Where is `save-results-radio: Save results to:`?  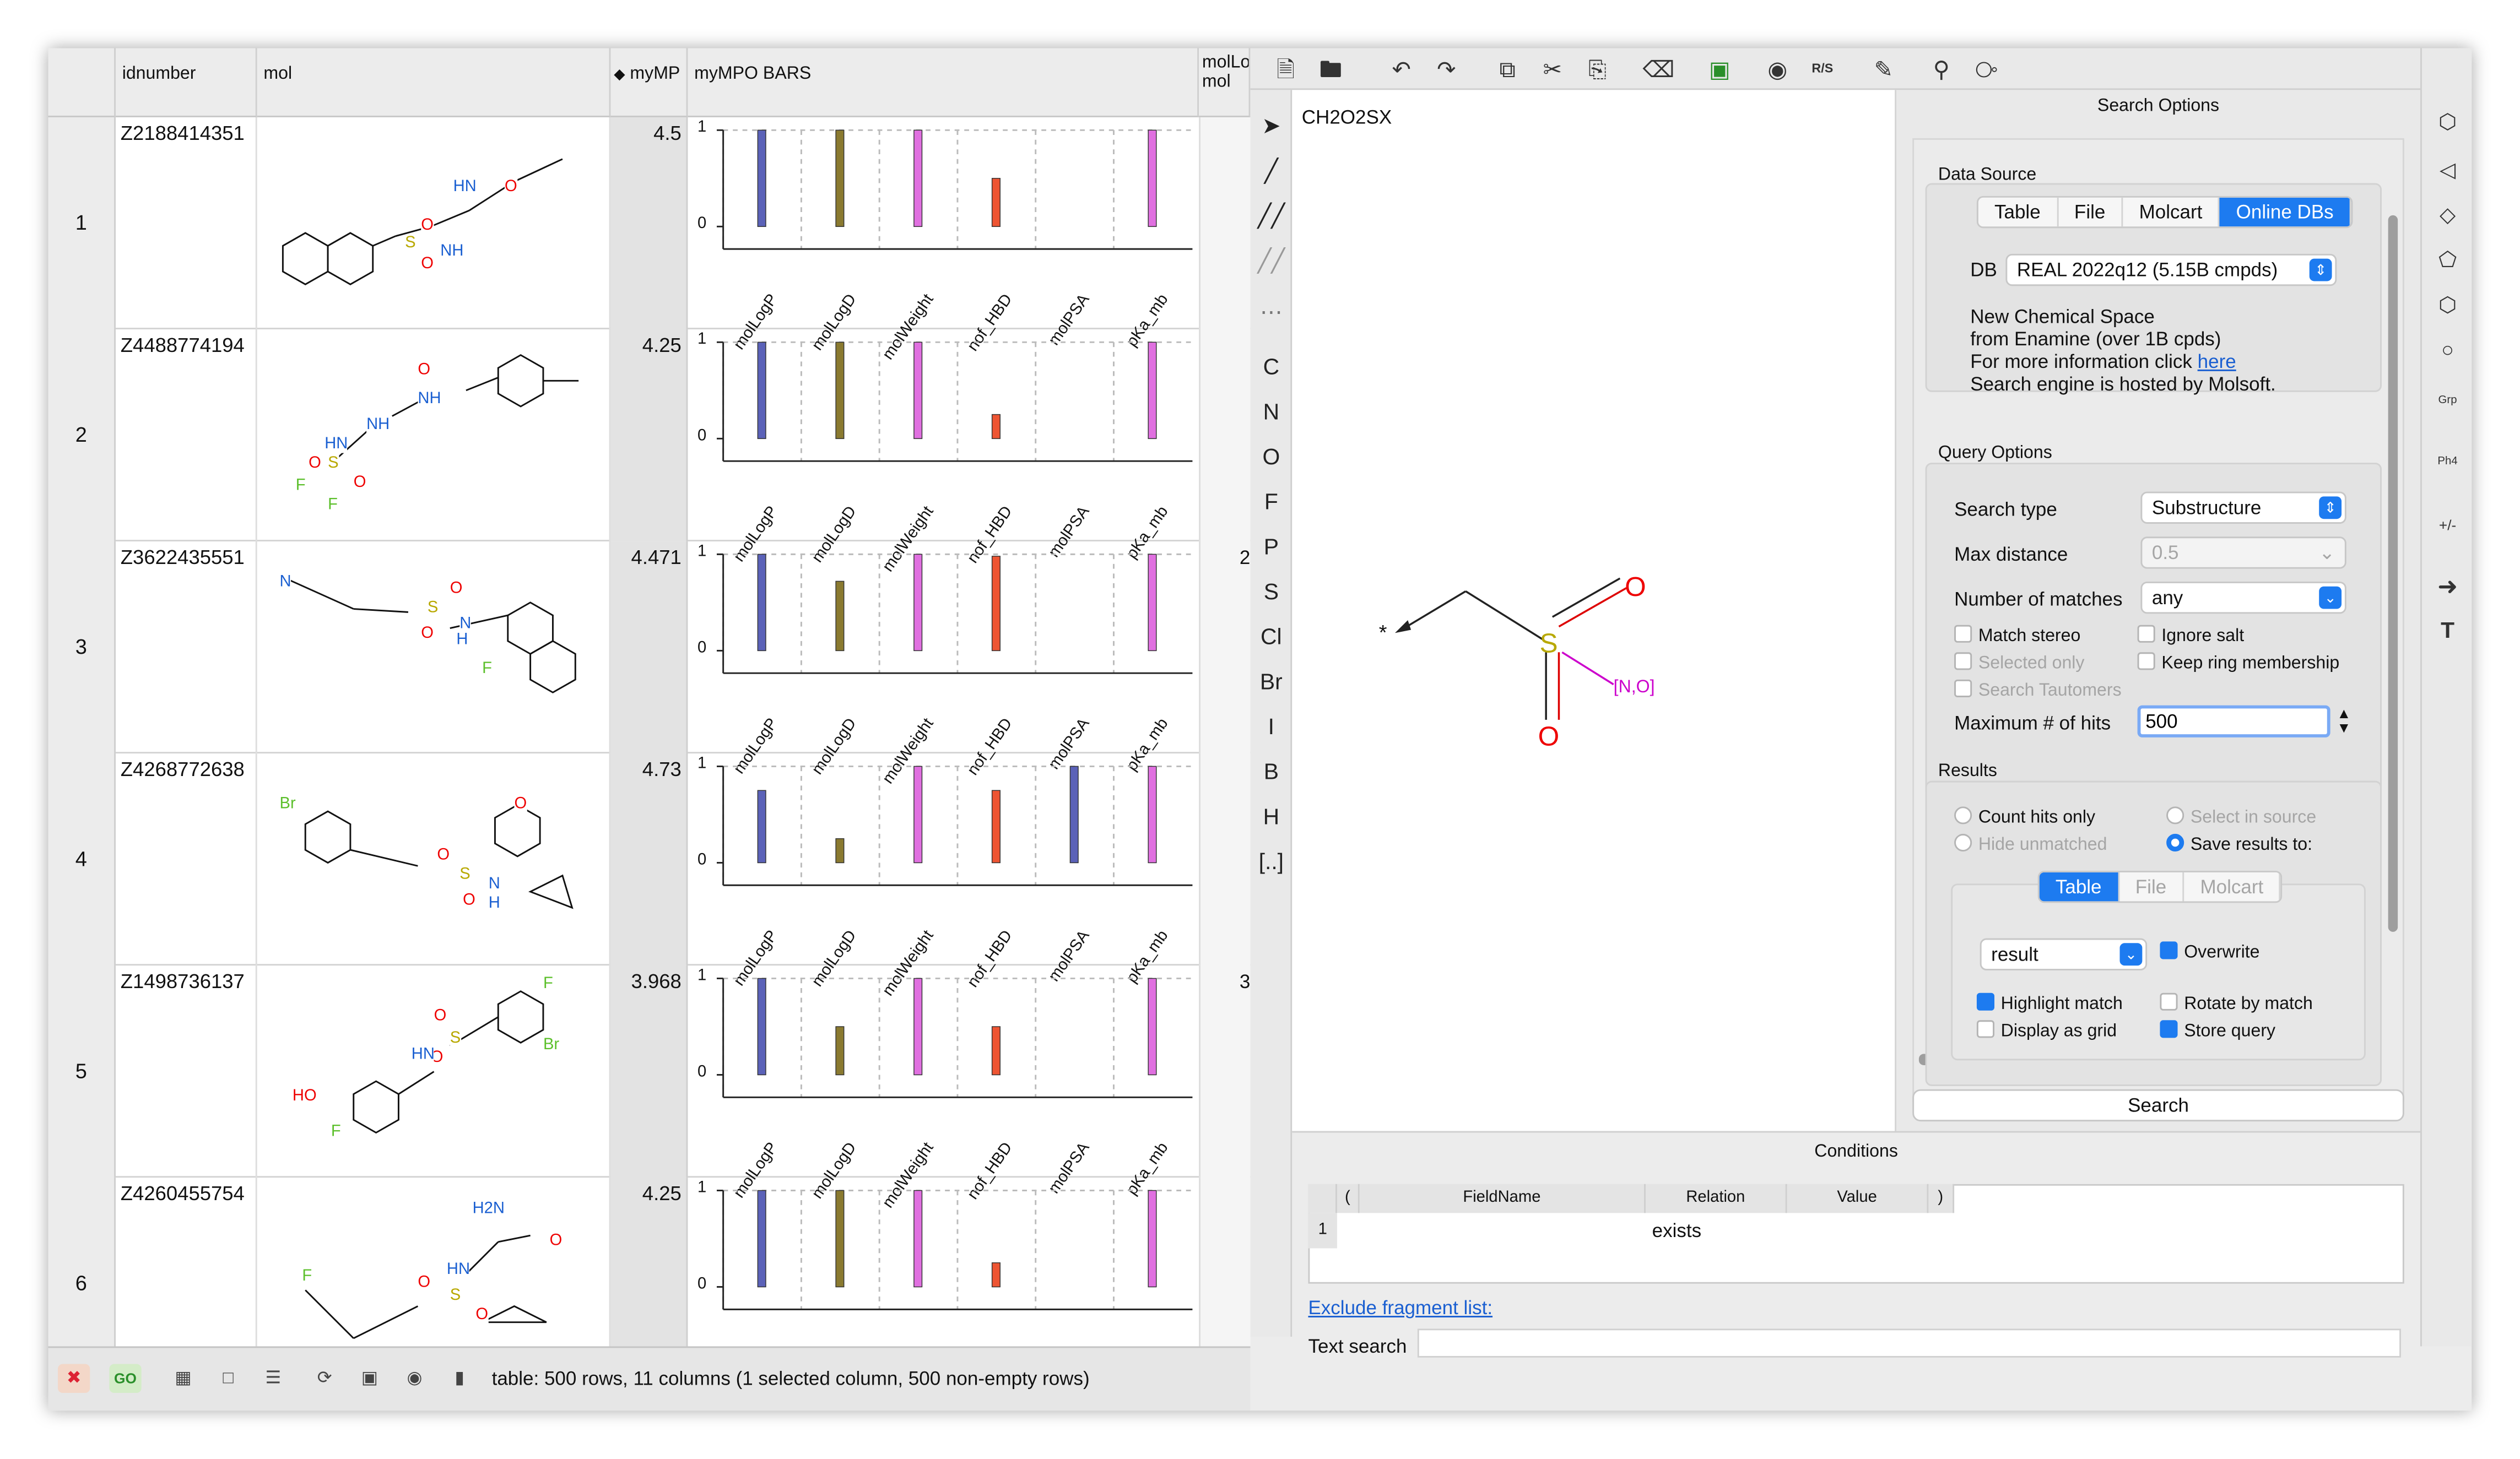
save-results-radio: Save results to: is located at coordinates (2239, 844).